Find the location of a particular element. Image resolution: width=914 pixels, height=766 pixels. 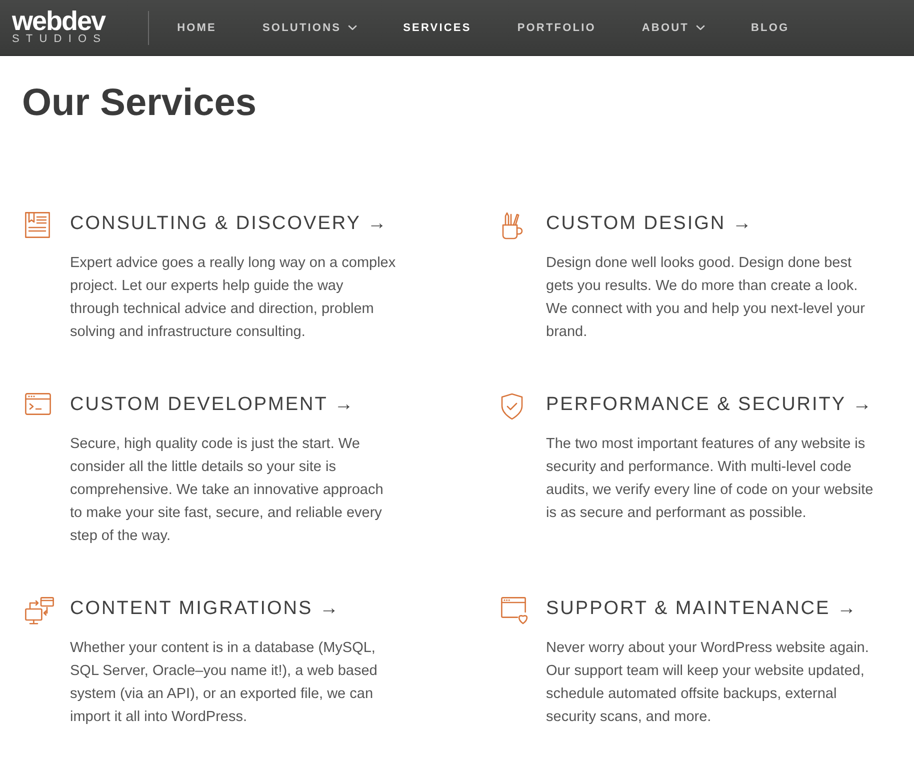

service-title-link: CUSTOM DESIGN → is located at coordinates (649, 224).